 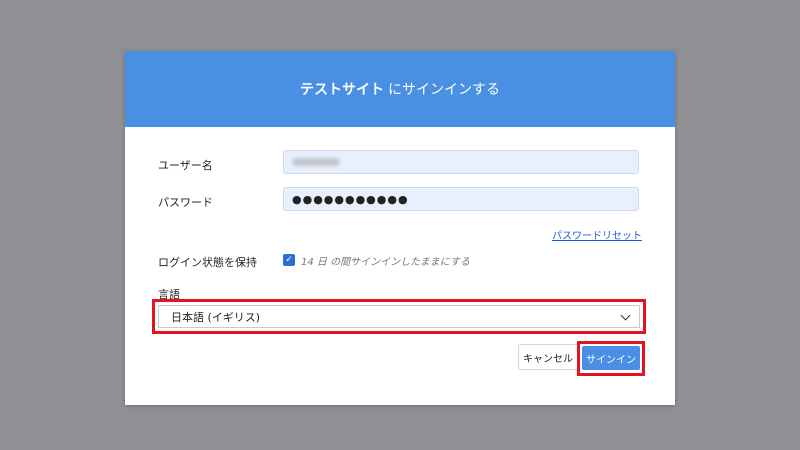 What do you see at coordinates (342, 90) in the screenshot?
I see `site-name: テストサイト` at bounding box center [342, 90].